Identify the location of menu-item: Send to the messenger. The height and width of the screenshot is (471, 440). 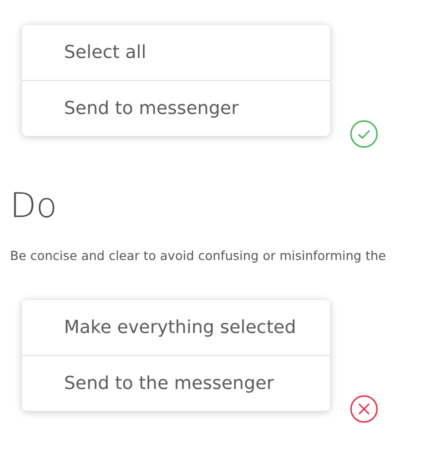
(176, 383).